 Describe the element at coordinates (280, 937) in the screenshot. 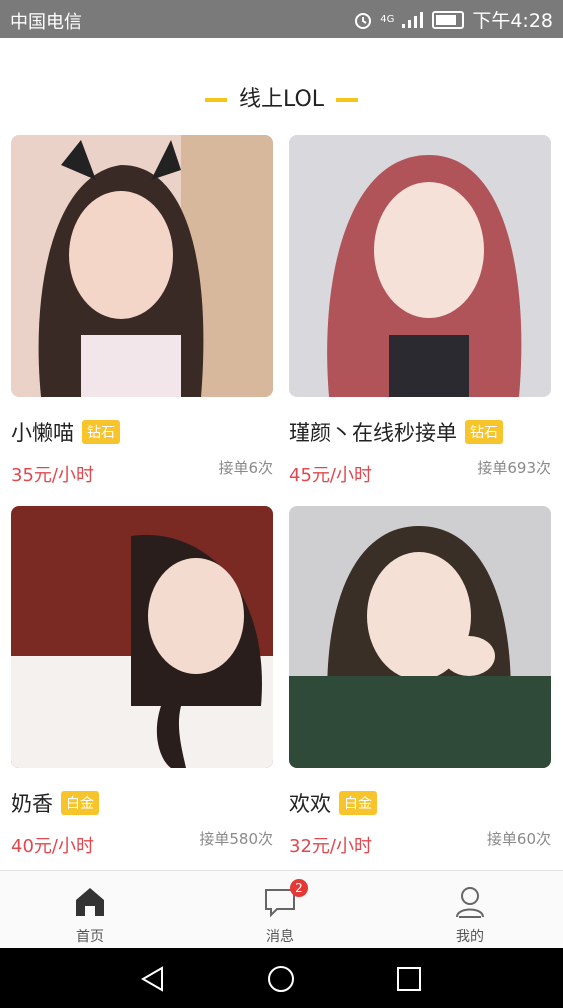

I see `tab-messages-label: 消息` at that location.